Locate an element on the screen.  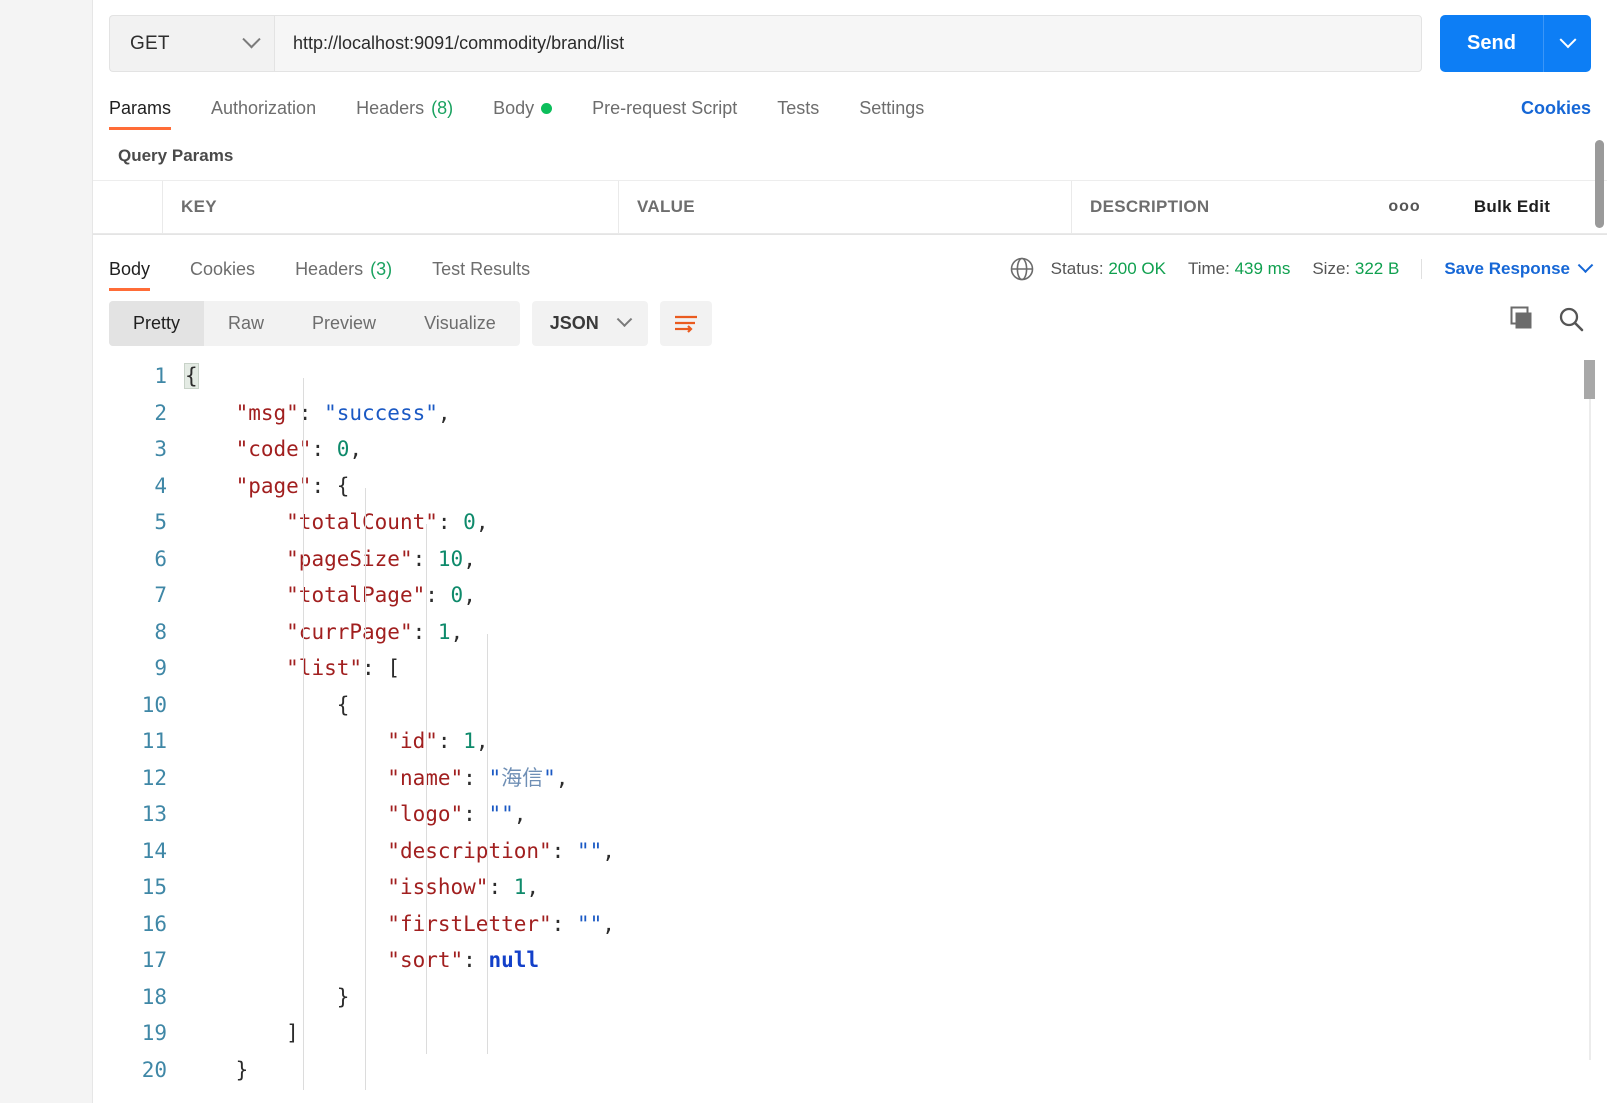
response-tab-body-label: Body is located at coordinates (130, 269).